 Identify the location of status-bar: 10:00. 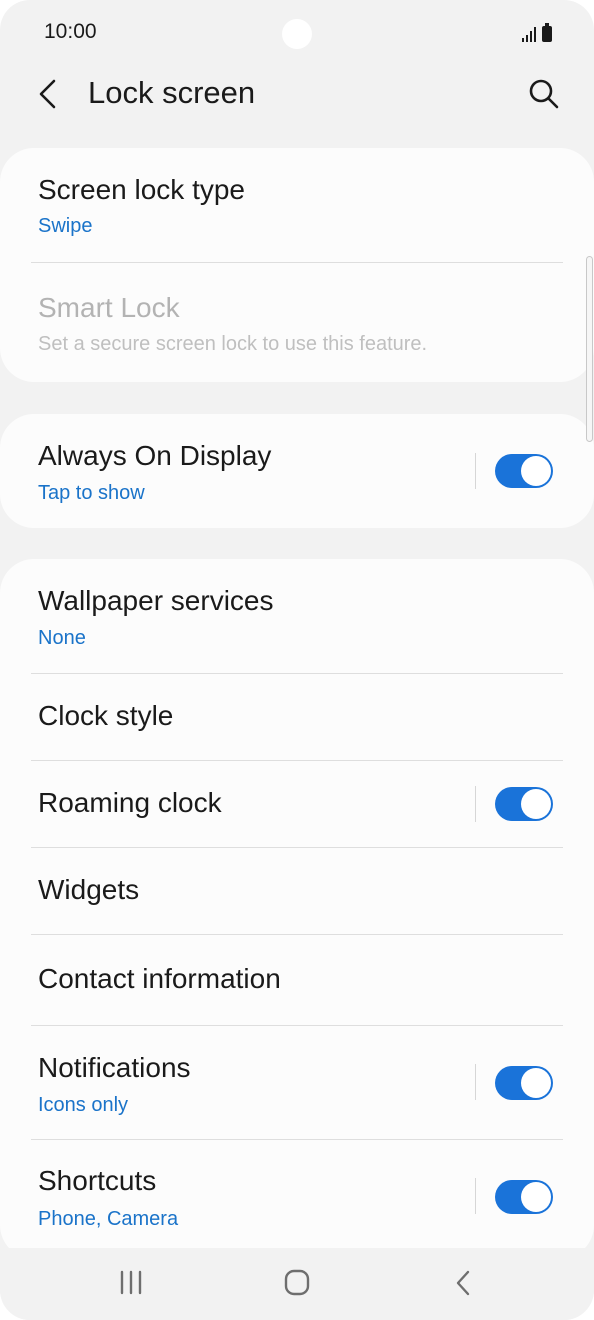
(297, 34).